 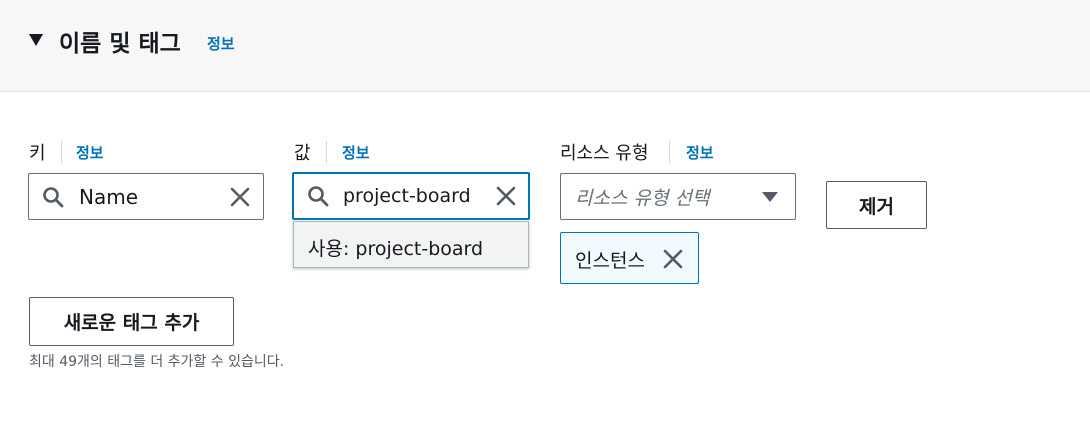 I want to click on value-label: 값, so click(x=302, y=153).